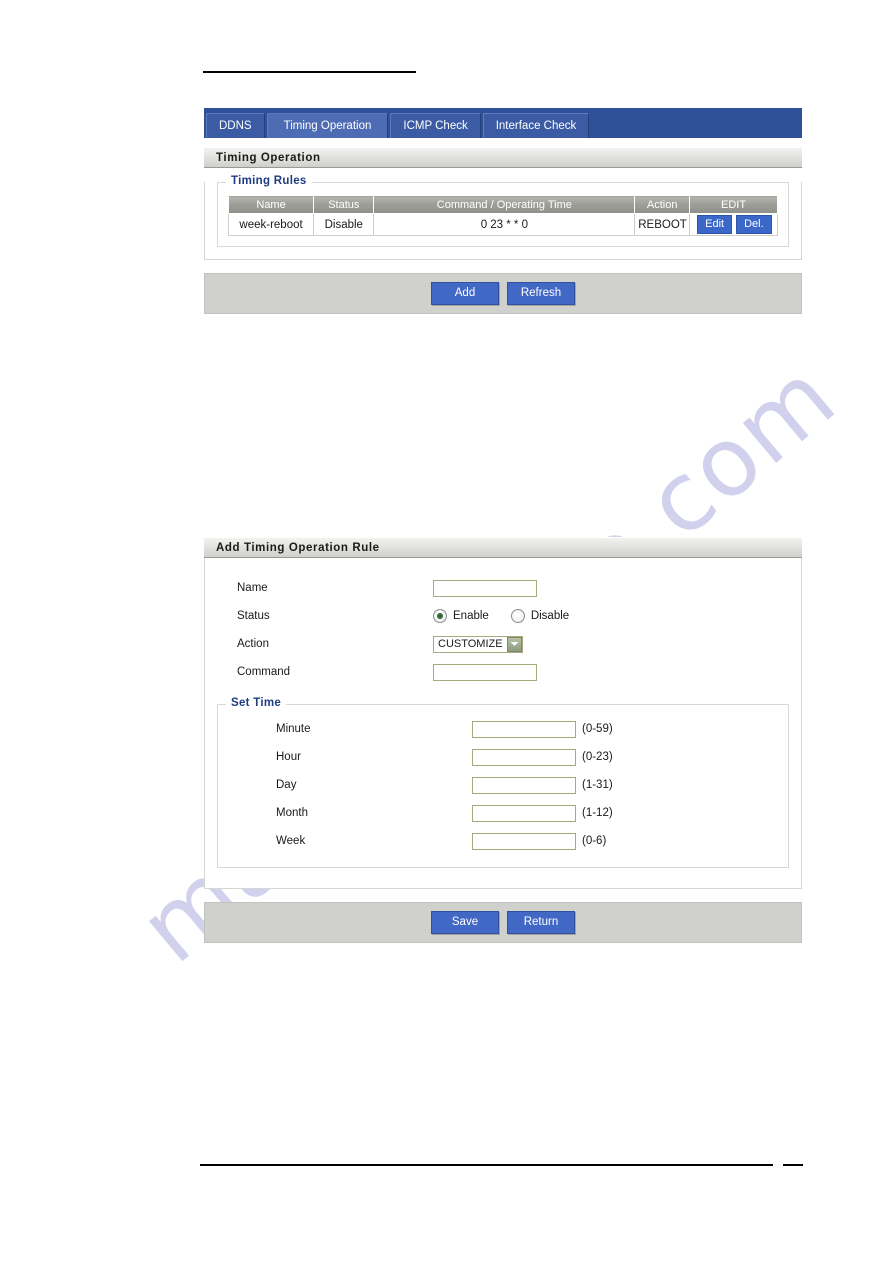 Image resolution: width=893 pixels, height=1263 pixels. I want to click on tab-ddns: DDNS, so click(235, 125).